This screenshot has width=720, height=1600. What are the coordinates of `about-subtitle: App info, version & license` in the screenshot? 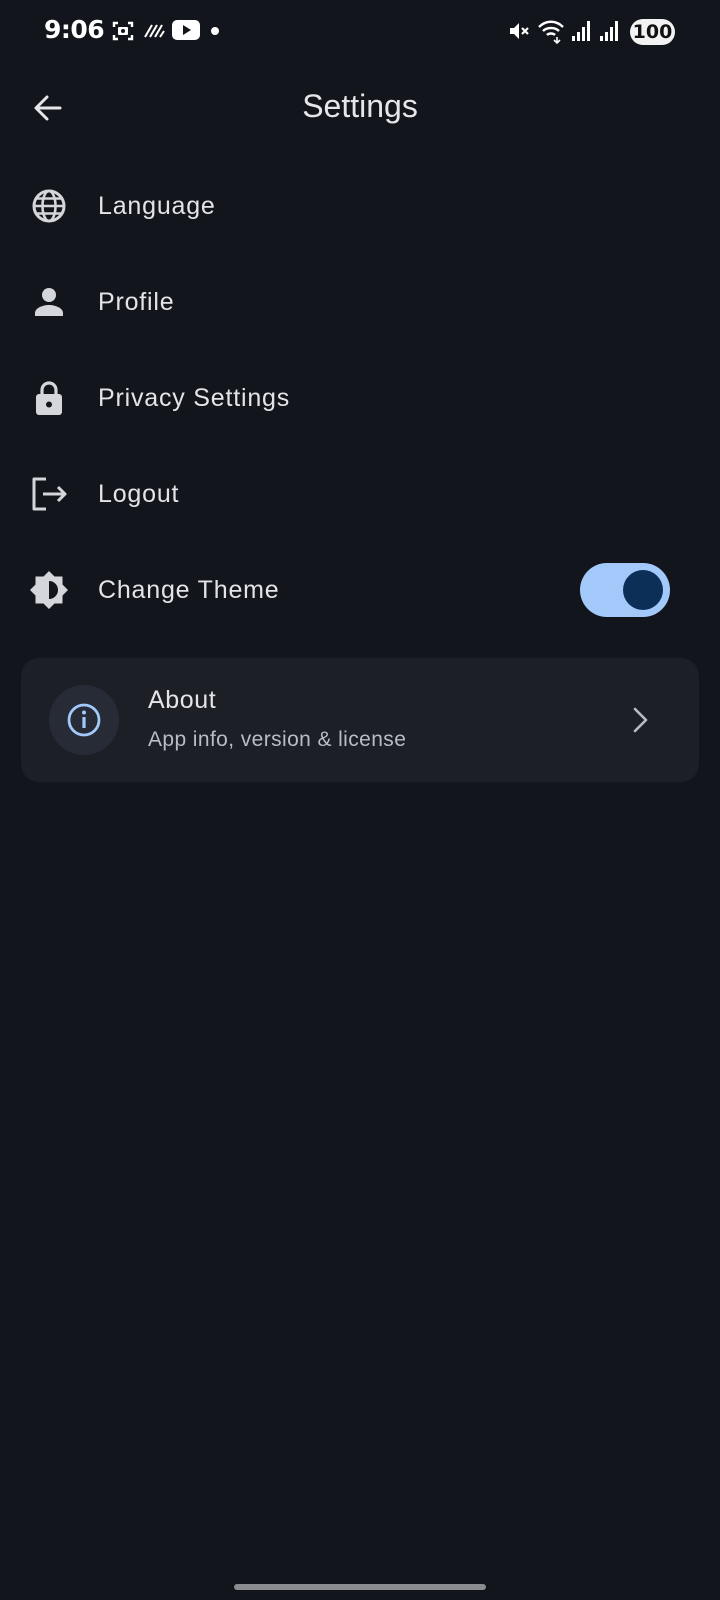 It's located at (277, 739).